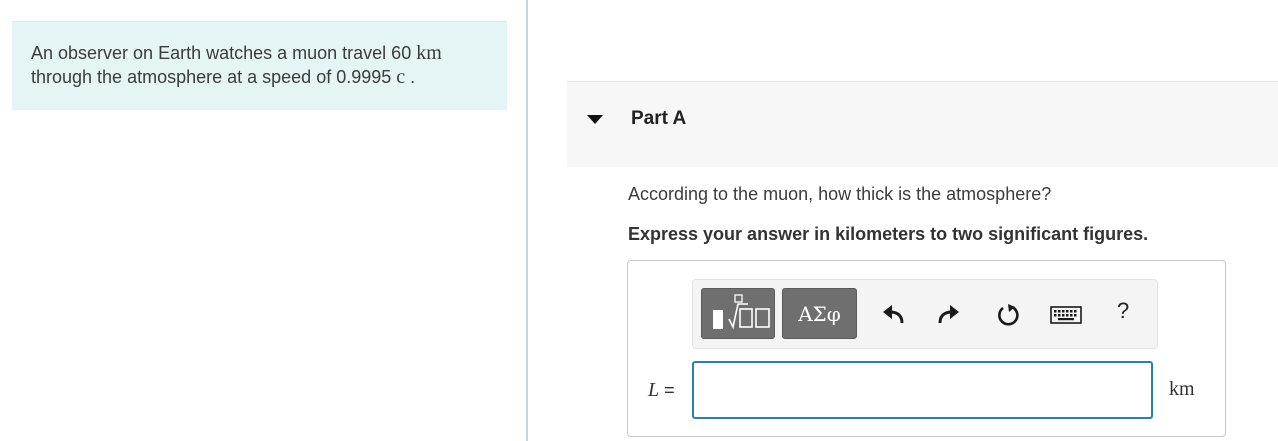 The width and height of the screenshot is (1278, 441). I want to click on greek-symbols-button: ΑΣφ, so click(819, 313).